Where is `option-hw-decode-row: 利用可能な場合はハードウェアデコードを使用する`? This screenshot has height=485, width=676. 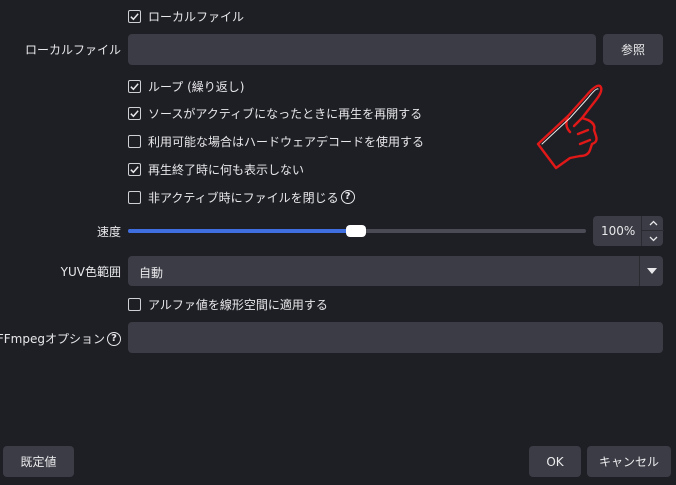
option-hw-decode-row: 利用可能な場合はハードウェアデコードを使用する is located at coordinates (276, 141).